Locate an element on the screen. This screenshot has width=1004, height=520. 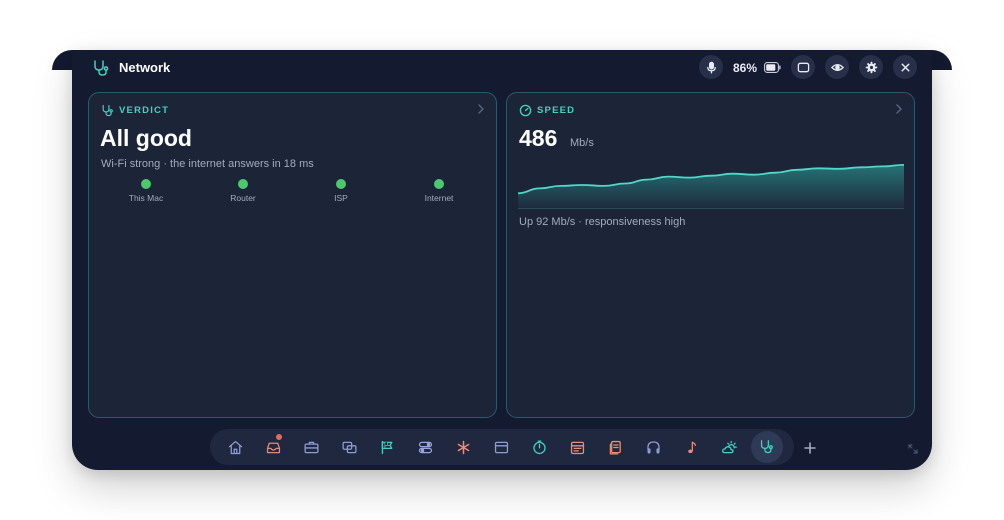
add-button is located at coordinates (810, 448).